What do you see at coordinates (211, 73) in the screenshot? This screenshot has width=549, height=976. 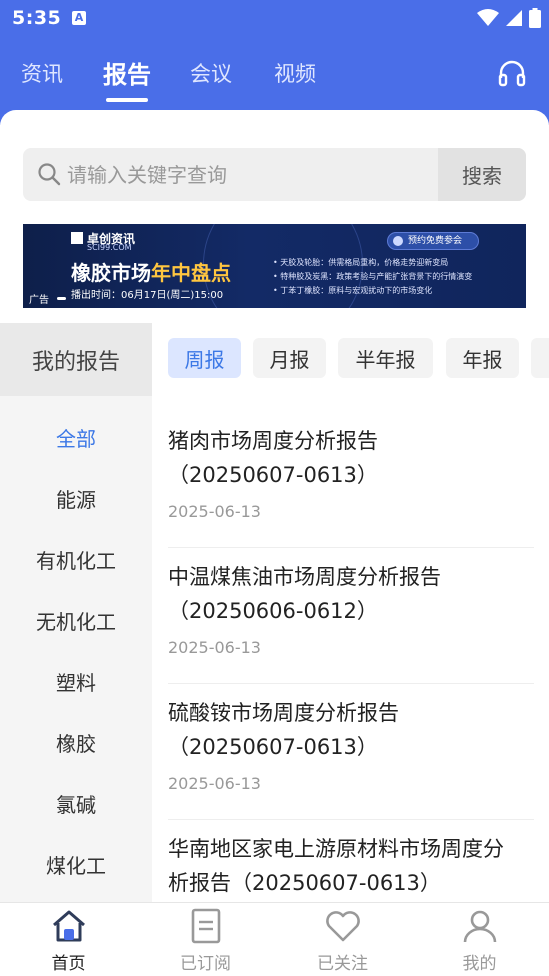 I see `tab-meetings: 会议` at bounding box center [211, 73].